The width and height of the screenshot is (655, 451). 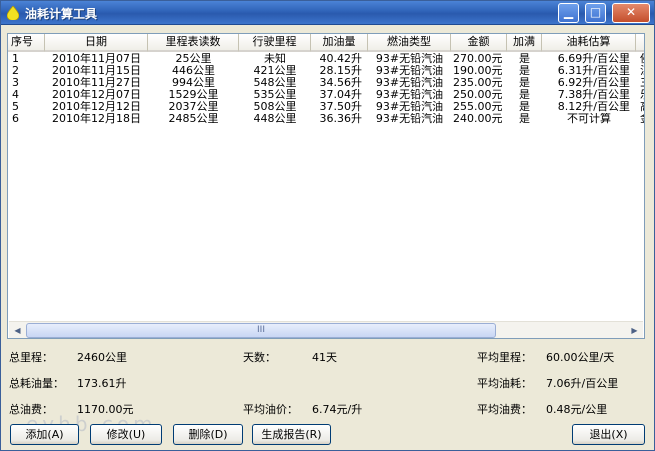 What do you see at coordinates (15, 95) in the screenshot?
I see `cell-index: 4` at bounding box center [15, 95].